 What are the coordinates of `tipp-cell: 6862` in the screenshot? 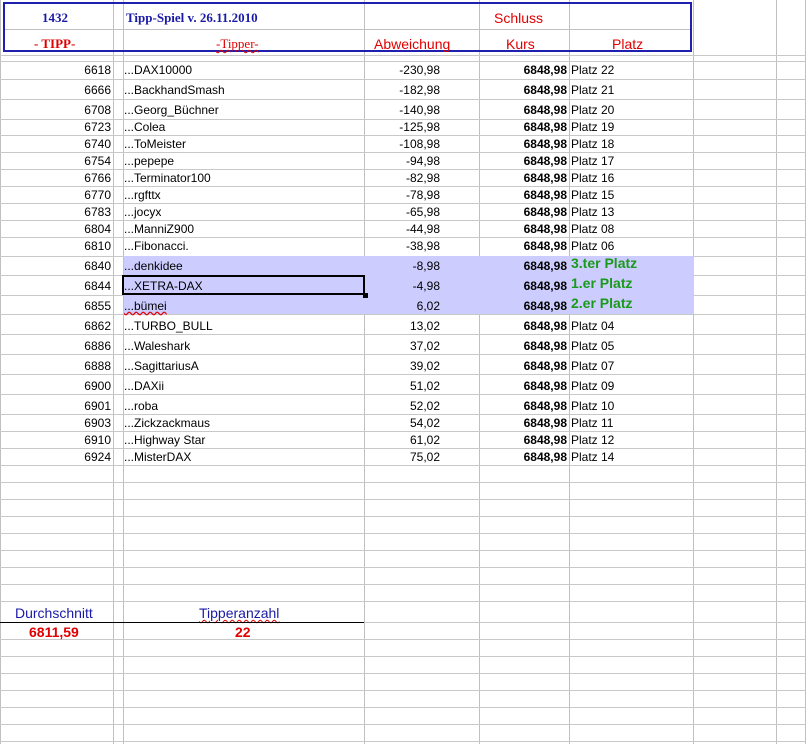 It's located at (60, 326).